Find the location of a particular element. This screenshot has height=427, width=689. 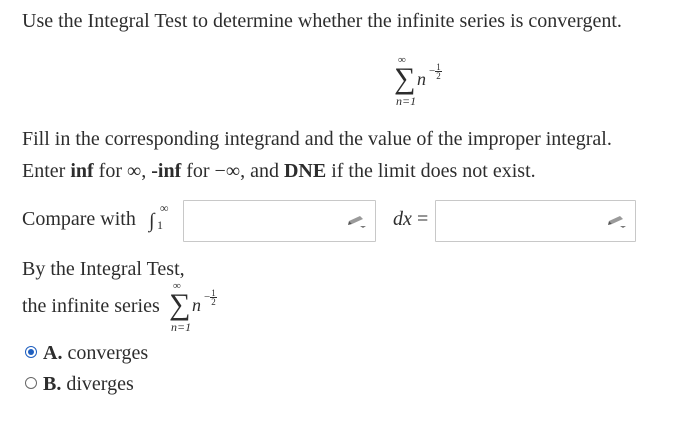

instr-text-d: if the limit does not exist. is located at coordinates (431, 171).